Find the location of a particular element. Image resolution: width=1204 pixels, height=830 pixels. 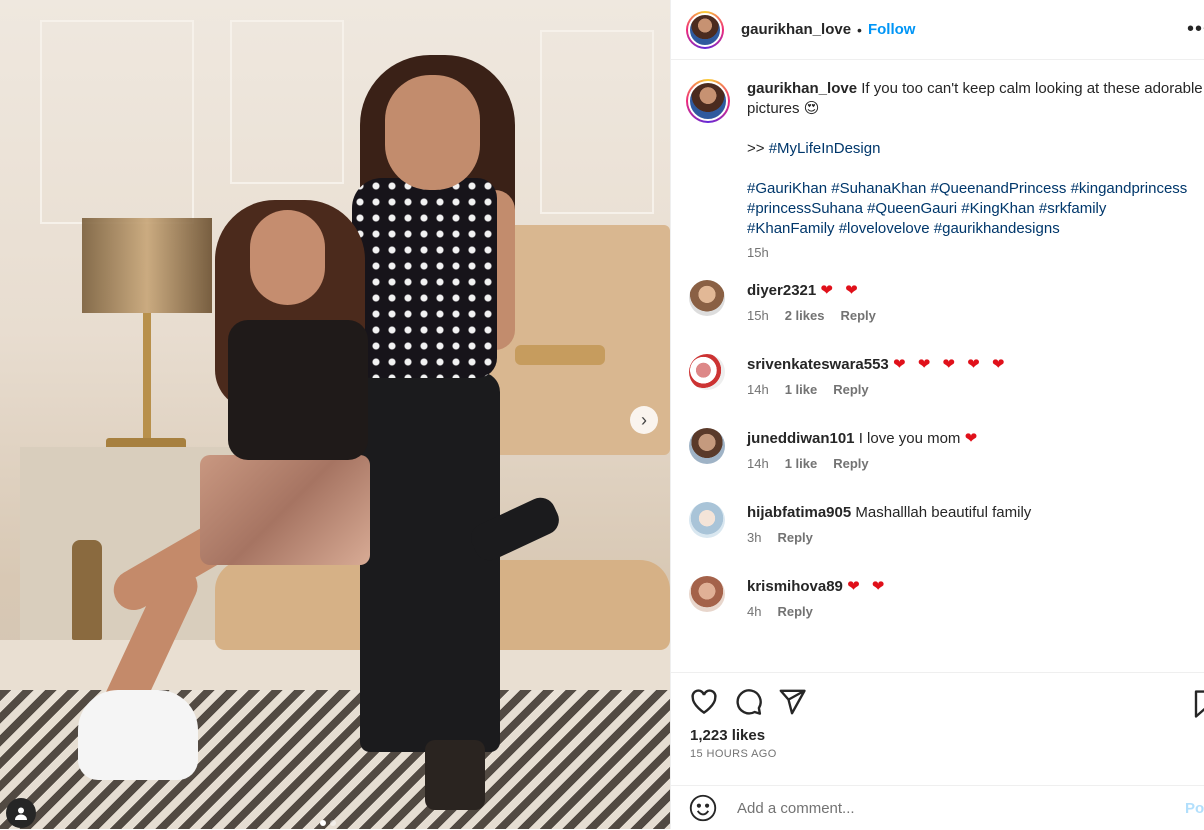

caption-arrow: >> is located at coordinates (756, 148).